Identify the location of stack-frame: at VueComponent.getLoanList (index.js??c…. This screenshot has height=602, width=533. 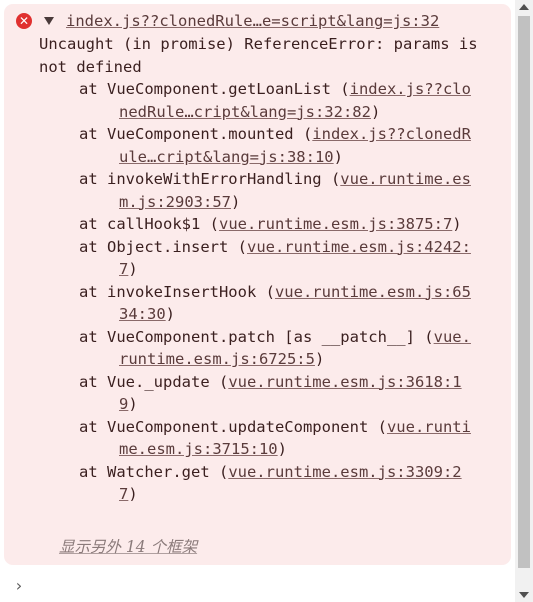
(279, 100).